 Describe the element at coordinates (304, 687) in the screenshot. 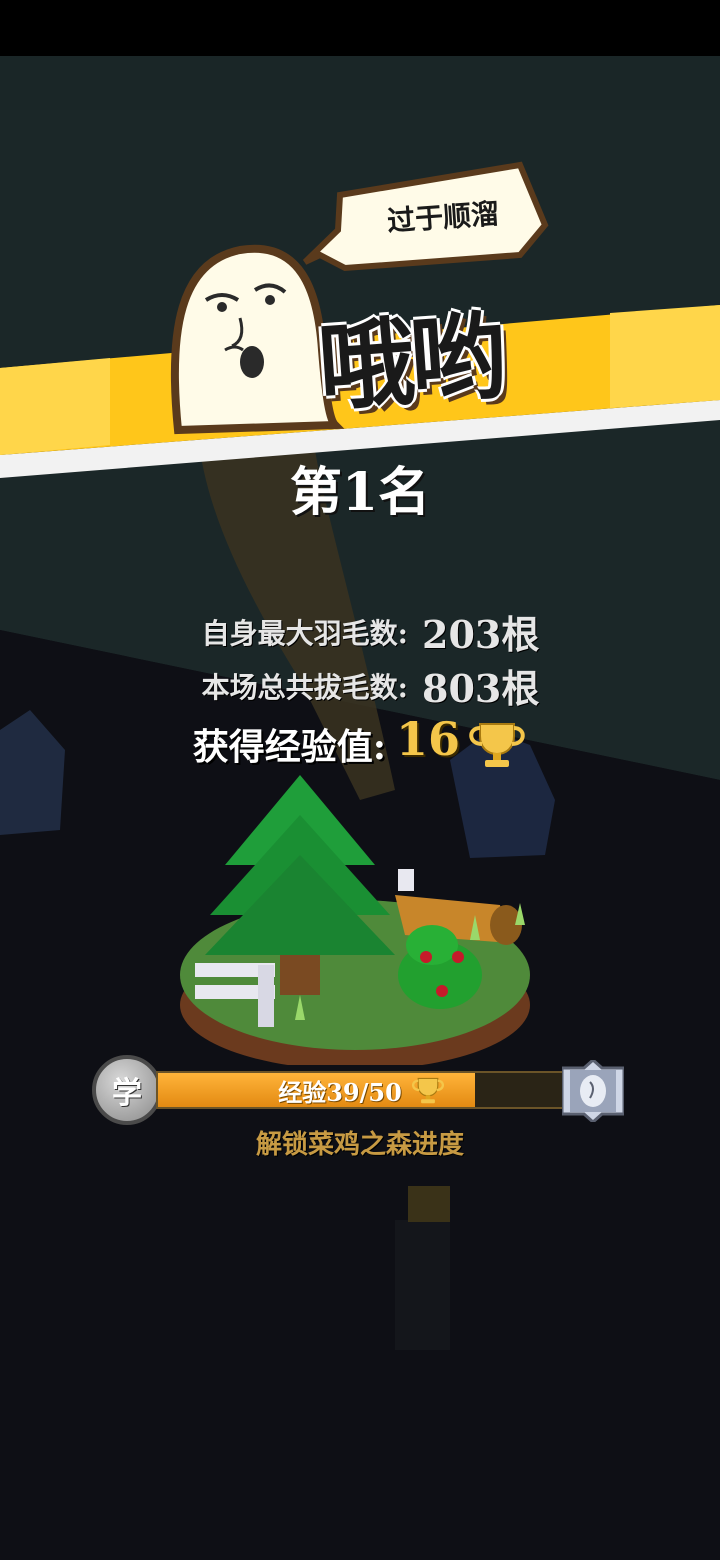

I see `total-plucked-label: 本场总共拔毛数:` at that location.